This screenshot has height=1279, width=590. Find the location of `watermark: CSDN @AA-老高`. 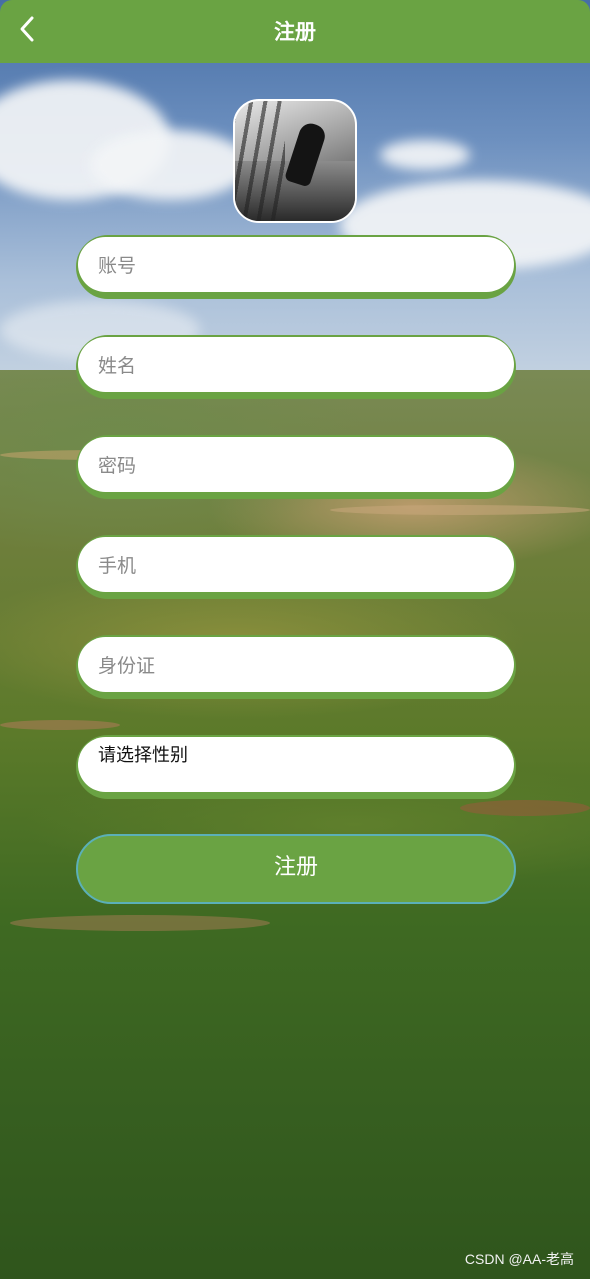

watermark: CSDN @AA-老高 is located at coordinates (519, 1259).